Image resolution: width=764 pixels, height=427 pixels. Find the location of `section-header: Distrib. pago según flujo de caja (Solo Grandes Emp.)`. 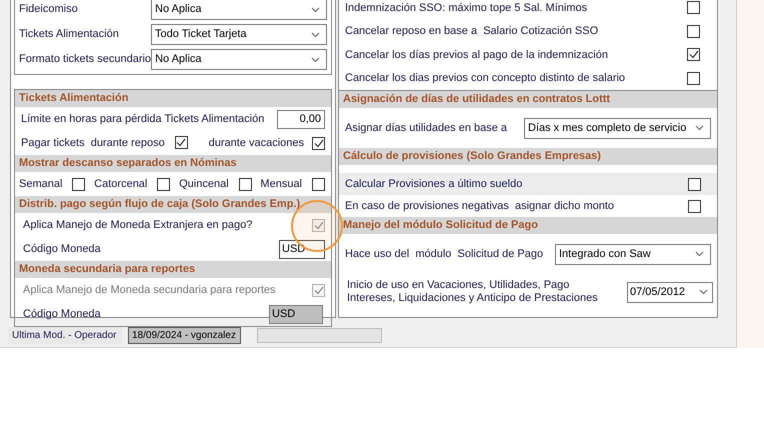

section-header: Distrib. pago según flujo de caja (Solo Grandes Emp.) is located at coordinates (173, 204).